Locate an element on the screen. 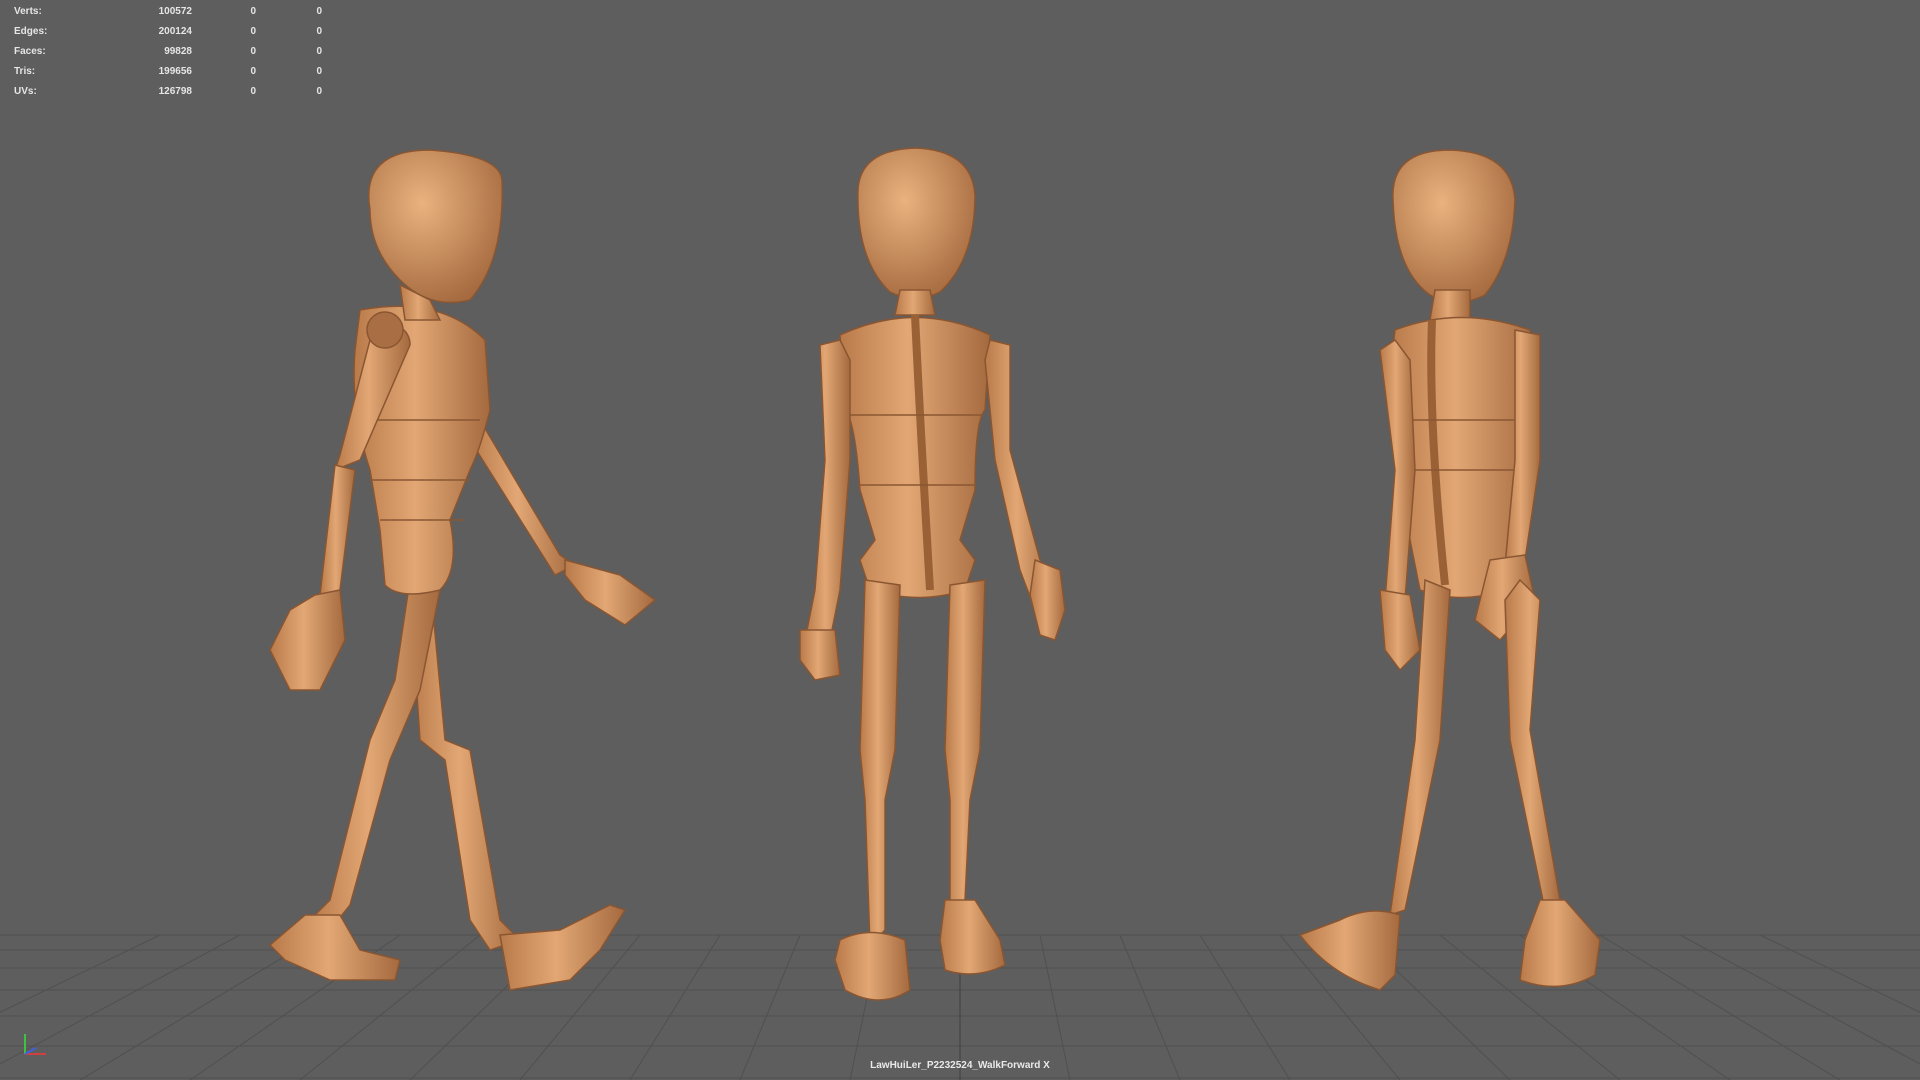 The height and width of the screenshot is (1080, 1920). hud-label: Edges: is located at coordinates (31, 31).